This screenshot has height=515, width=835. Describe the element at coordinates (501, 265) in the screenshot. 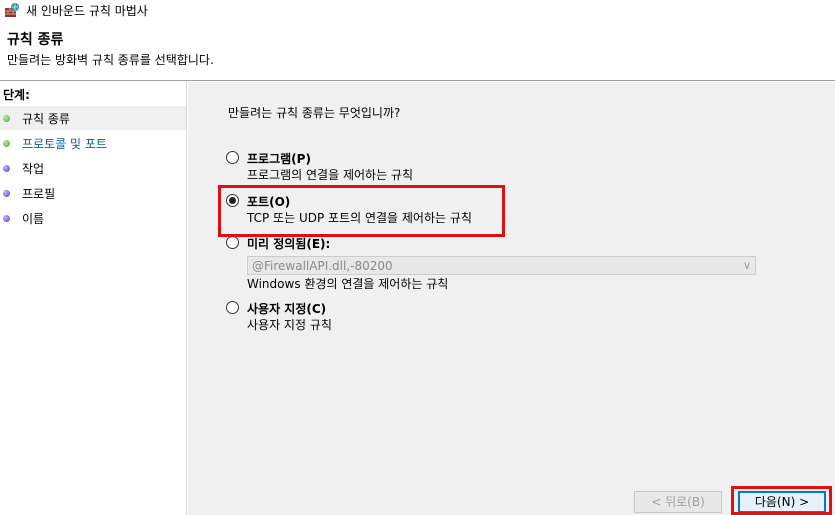

I see `predefined-rule-select: @FirewallAPI.dll,-80200 ∨` at that location.